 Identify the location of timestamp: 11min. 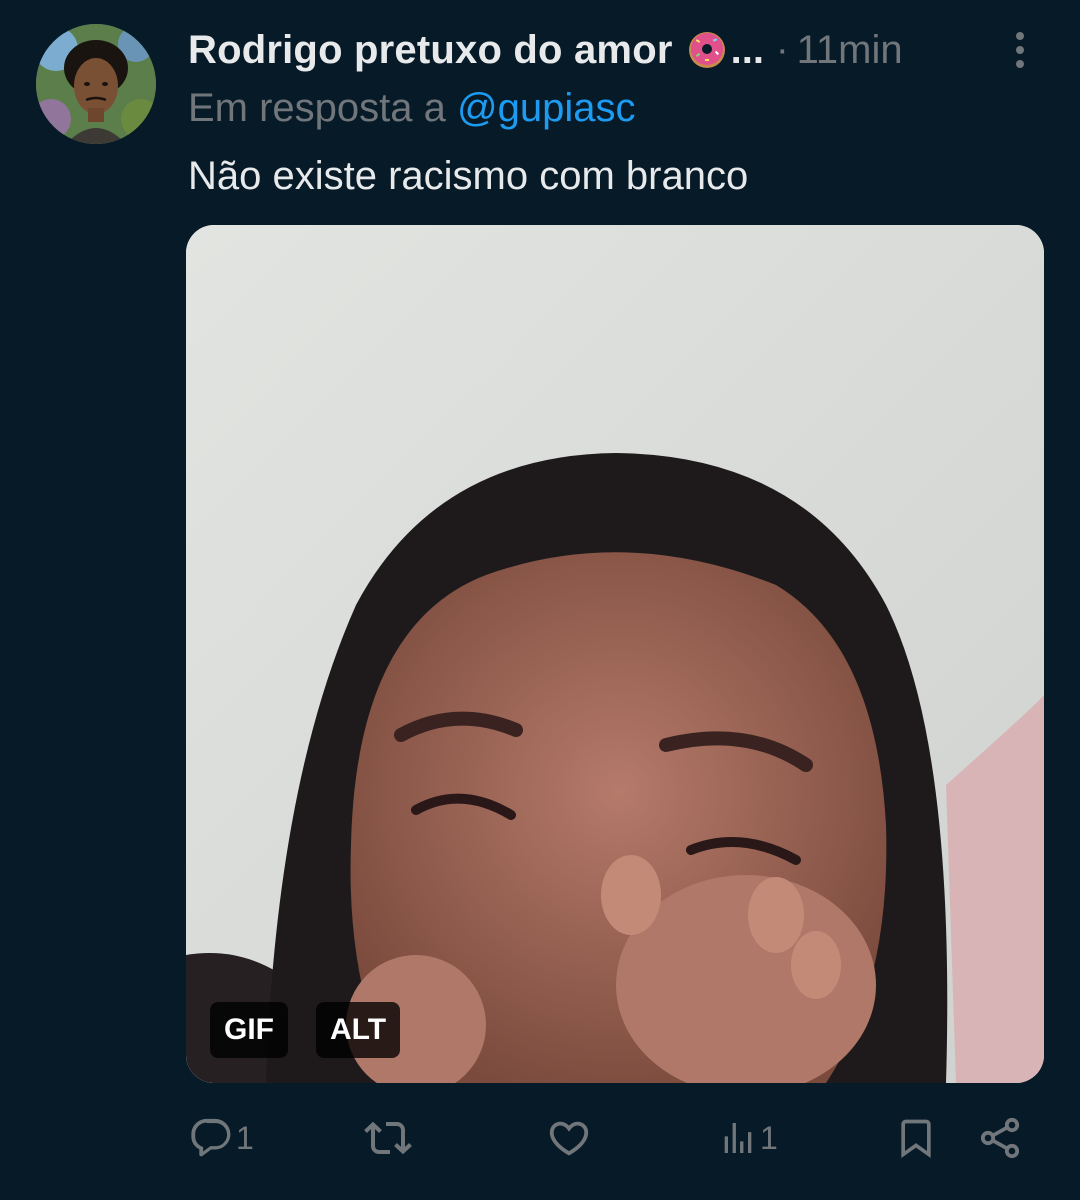
(850, 50).